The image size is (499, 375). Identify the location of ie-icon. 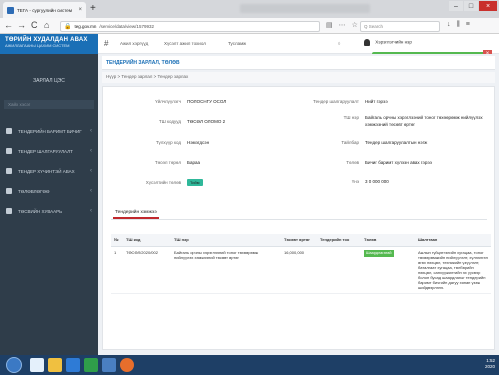
(37, 365).